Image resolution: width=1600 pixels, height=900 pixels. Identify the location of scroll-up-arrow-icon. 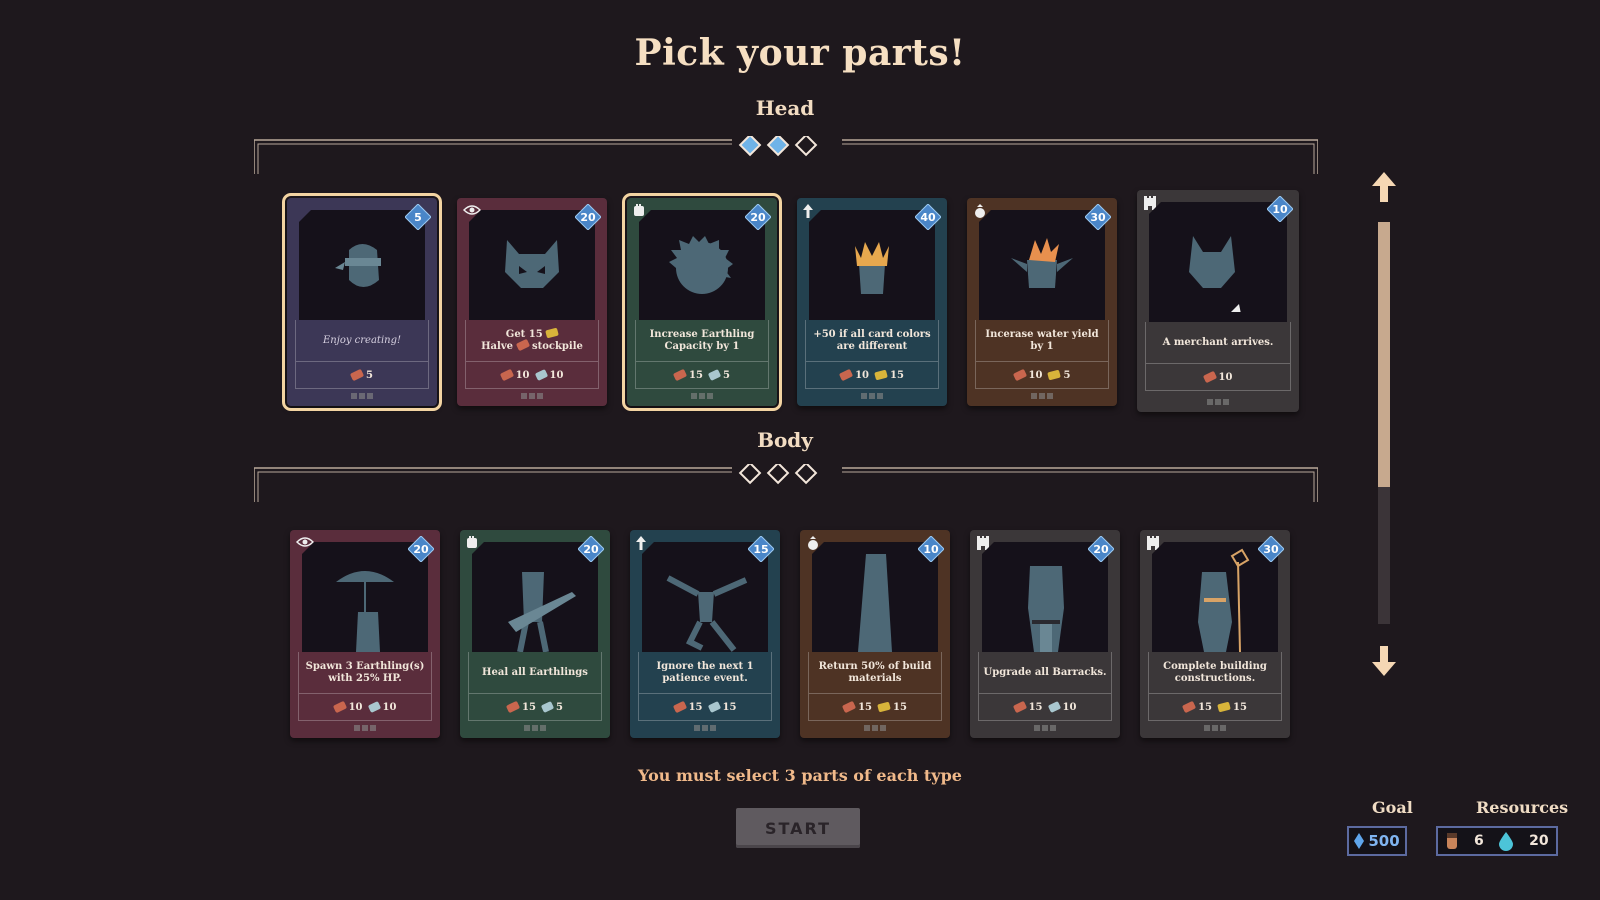
(1384, 187).